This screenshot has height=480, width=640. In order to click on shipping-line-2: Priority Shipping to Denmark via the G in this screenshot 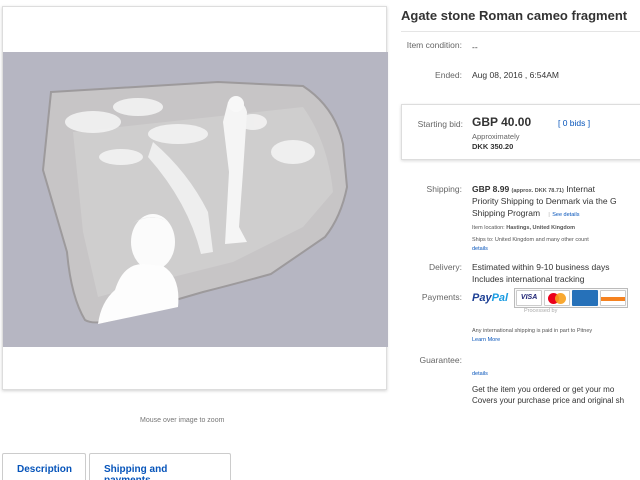, I will do `click(544, 201)`.